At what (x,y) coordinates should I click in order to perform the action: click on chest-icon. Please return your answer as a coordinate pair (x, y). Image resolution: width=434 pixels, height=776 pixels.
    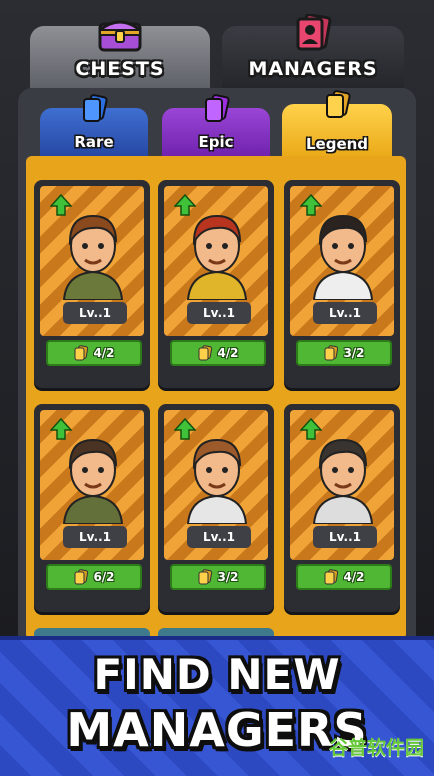
    Looking at the image, I should click on (120, 36).